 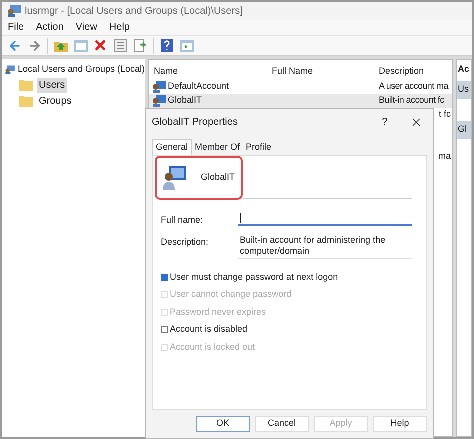 What do you see at coordinates (282, 424) in the screenshot?
I see `dialog-button: Cancel` at bounding box center [282, 424].